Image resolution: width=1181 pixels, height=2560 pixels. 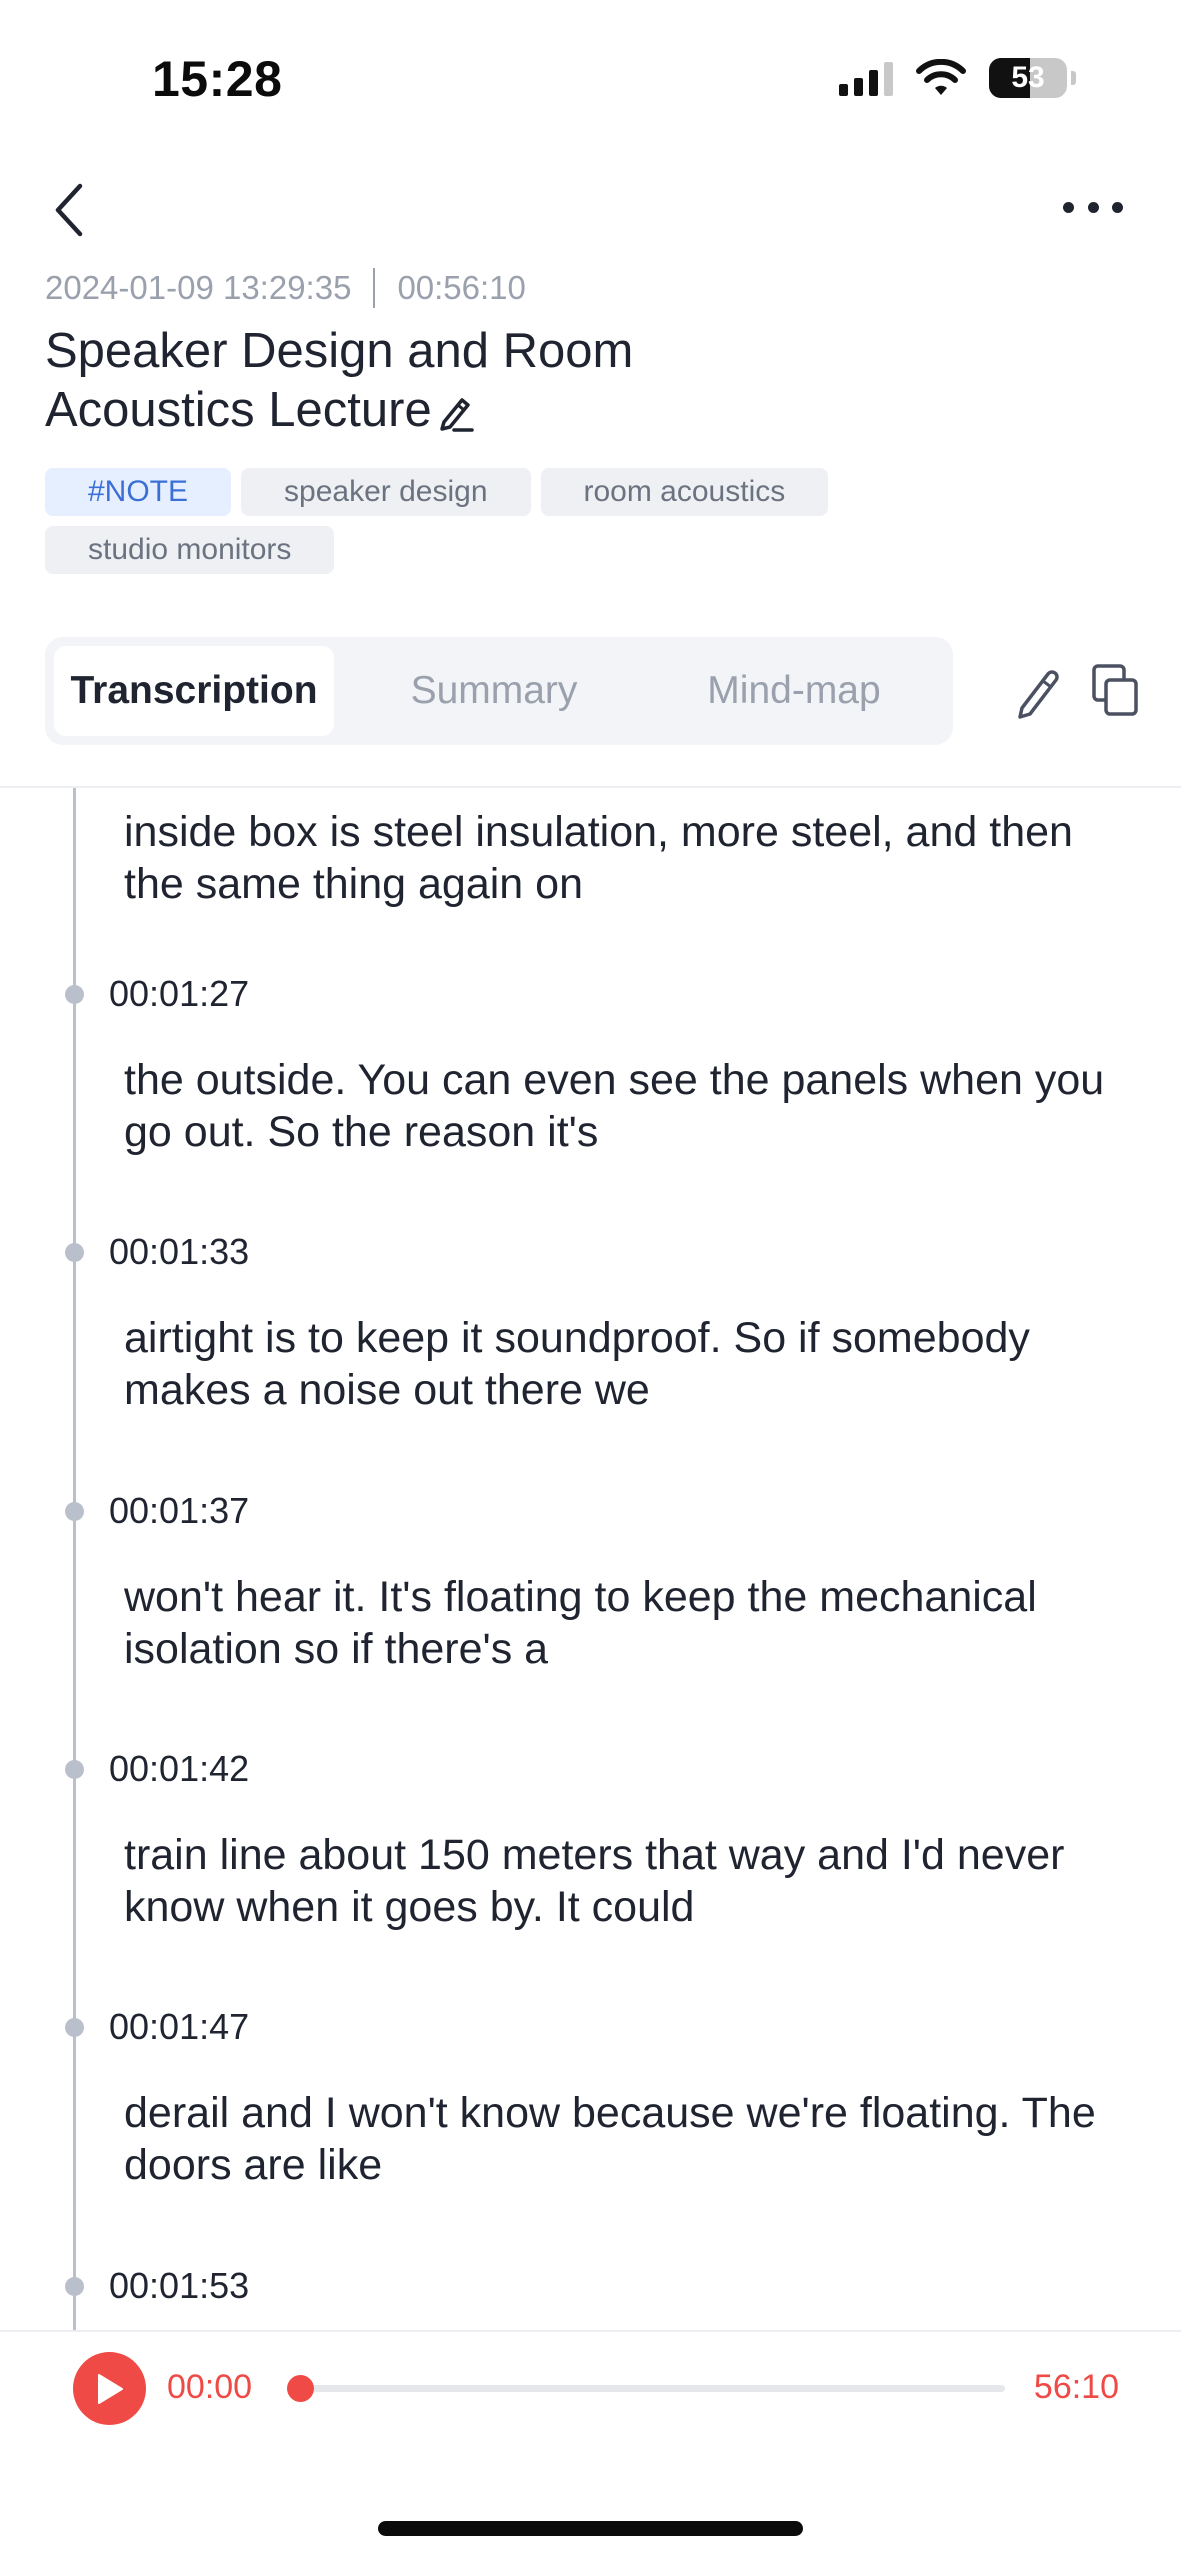 I want to click on copy-icon, so click(x=1115, y=690).